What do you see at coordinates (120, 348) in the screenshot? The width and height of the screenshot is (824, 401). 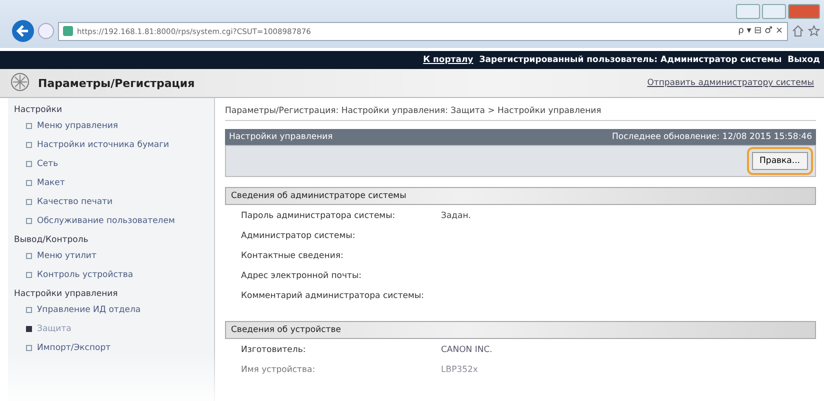 I see `sidebar-item: Импорт/Экспорт` at bounding box center [120, 348].